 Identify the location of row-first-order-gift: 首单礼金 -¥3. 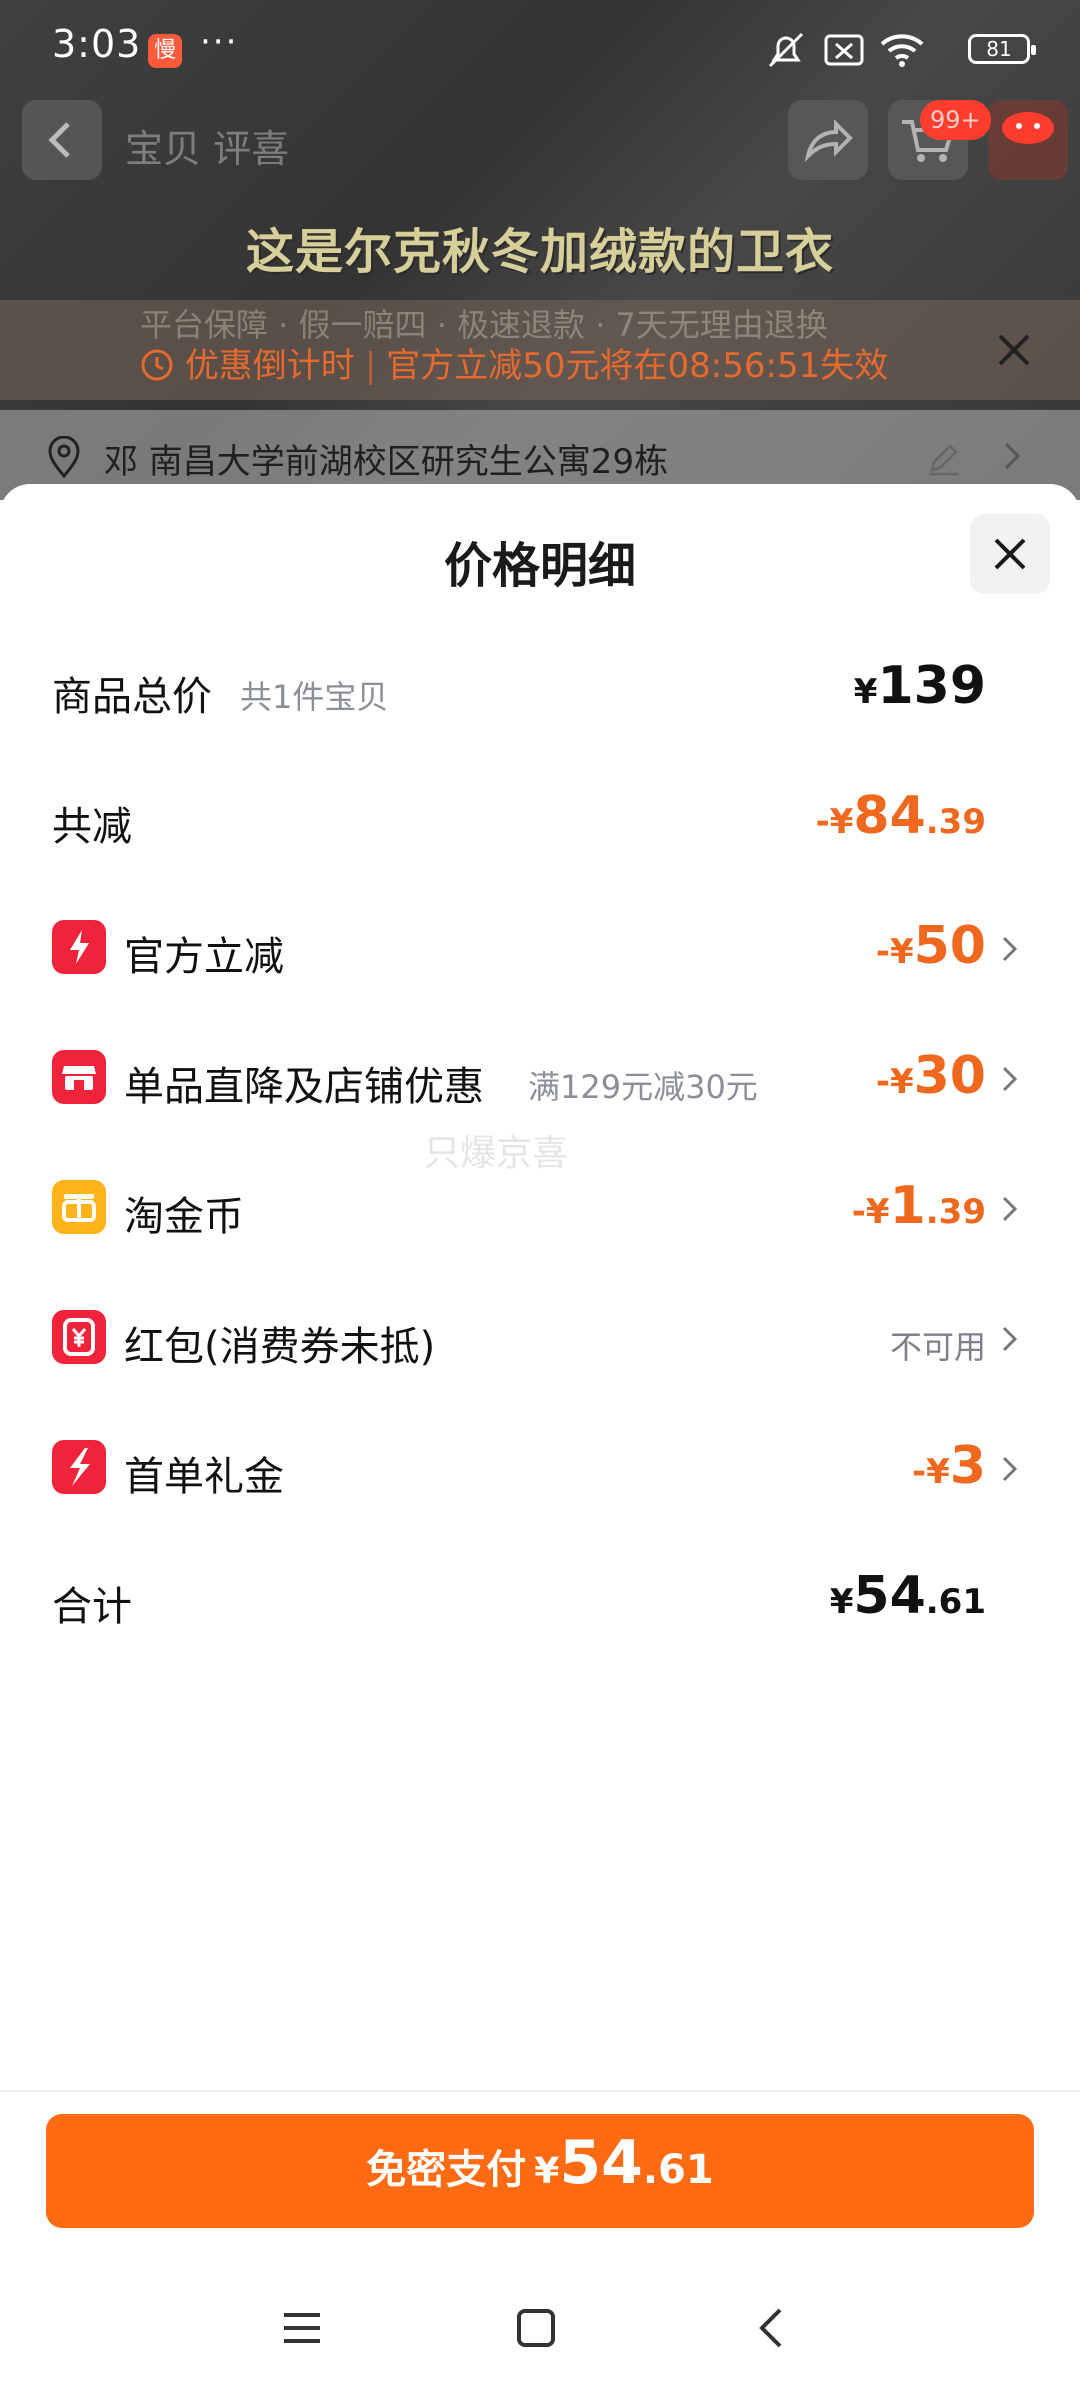
(540, 1466).